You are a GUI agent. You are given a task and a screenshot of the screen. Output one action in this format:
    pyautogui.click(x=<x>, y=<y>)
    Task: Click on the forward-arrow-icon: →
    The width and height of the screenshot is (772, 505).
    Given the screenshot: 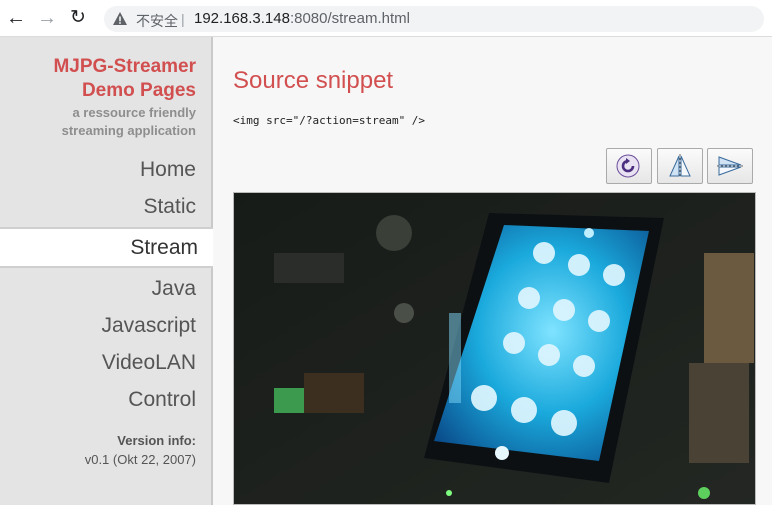 What is the action you would take?
    pyautogui.click(x=47, y=18)
    